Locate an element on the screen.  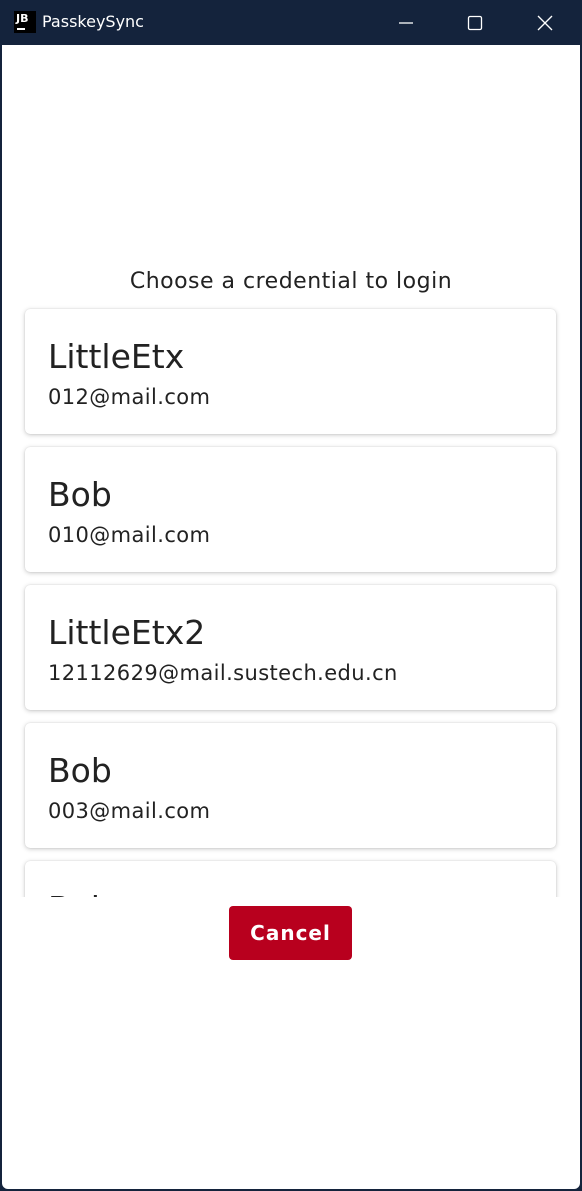
title-bar: JB PasskeySync is located at coordinates (291, 22).